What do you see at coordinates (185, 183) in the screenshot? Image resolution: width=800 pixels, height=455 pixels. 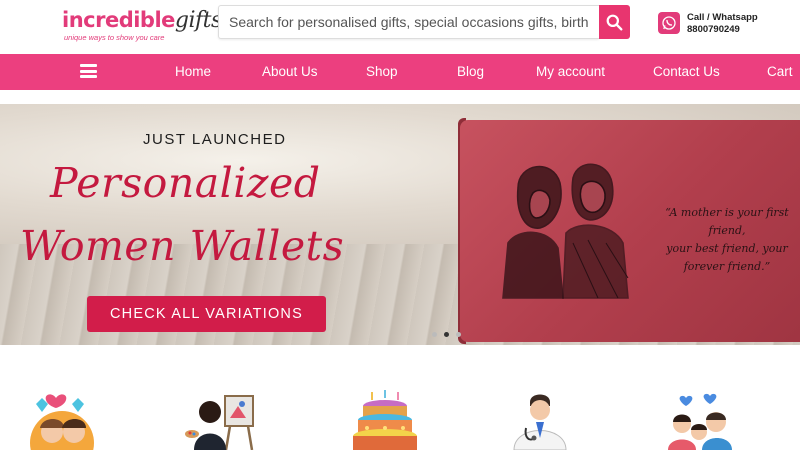 I see `banner-title-line1: Personalized` at bounding box center [185, 183].